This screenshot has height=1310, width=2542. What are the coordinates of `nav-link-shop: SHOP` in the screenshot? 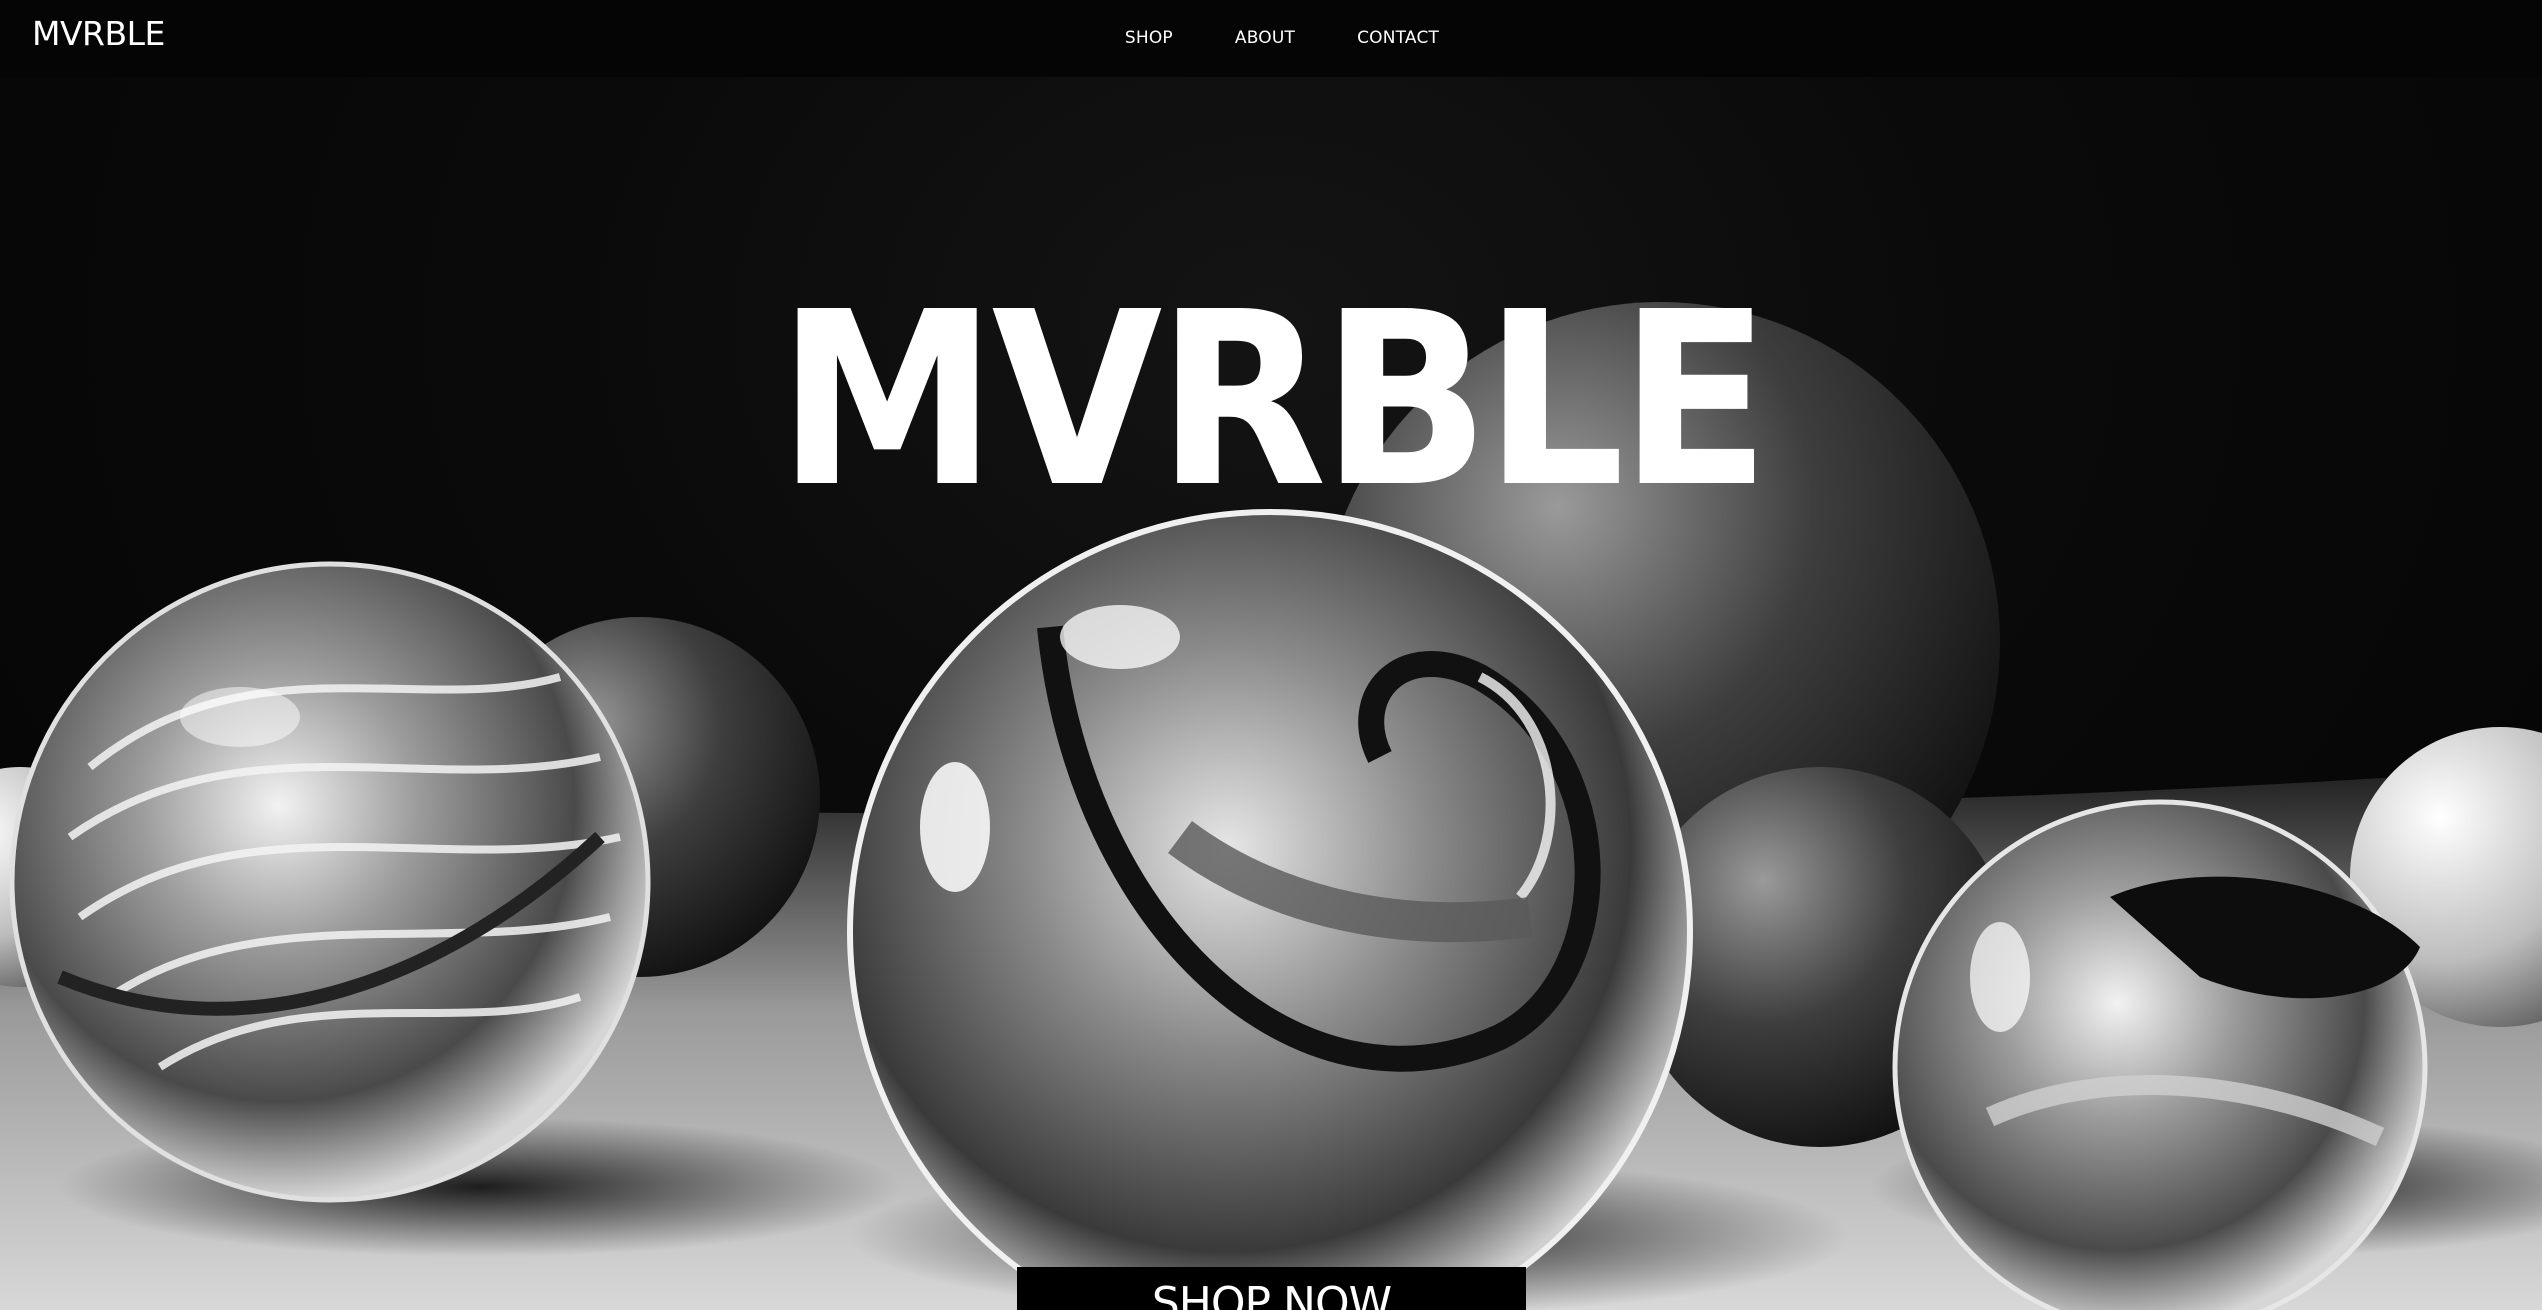 It's located at (1149, 38).